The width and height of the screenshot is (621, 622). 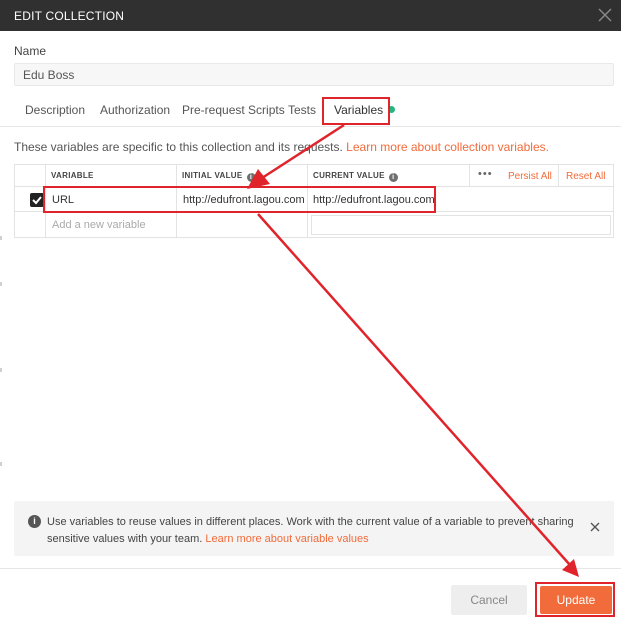 I want to click on tab-variables: Variables, so click(x=365, y=110).